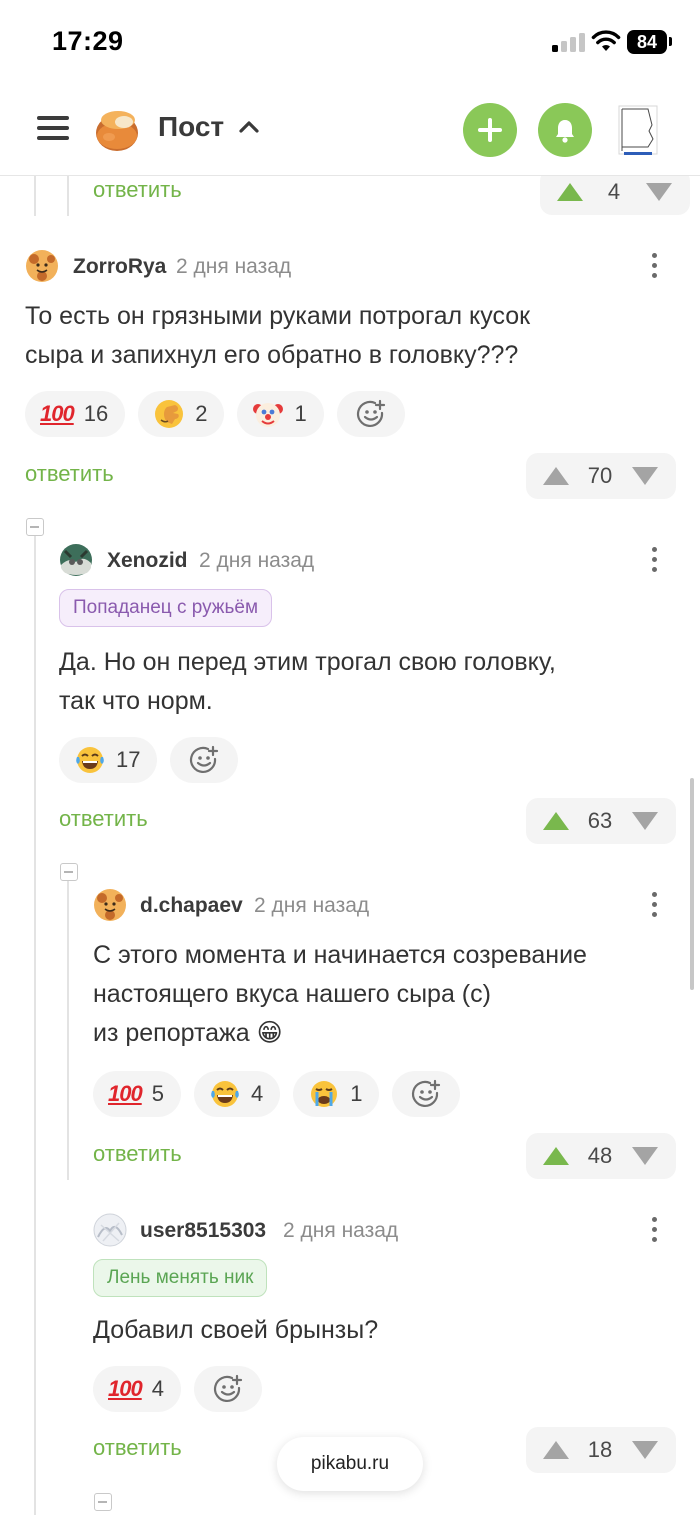 The width and height of the screenshot is (700, 1515). What do you see at coordinates (670, 41) in the screenshot?
I see `battery-tip` at bounding box center [670, 41].